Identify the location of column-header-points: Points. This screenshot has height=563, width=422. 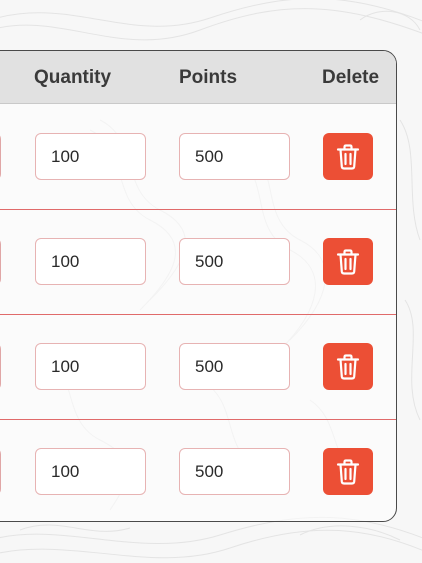
(208, 77).